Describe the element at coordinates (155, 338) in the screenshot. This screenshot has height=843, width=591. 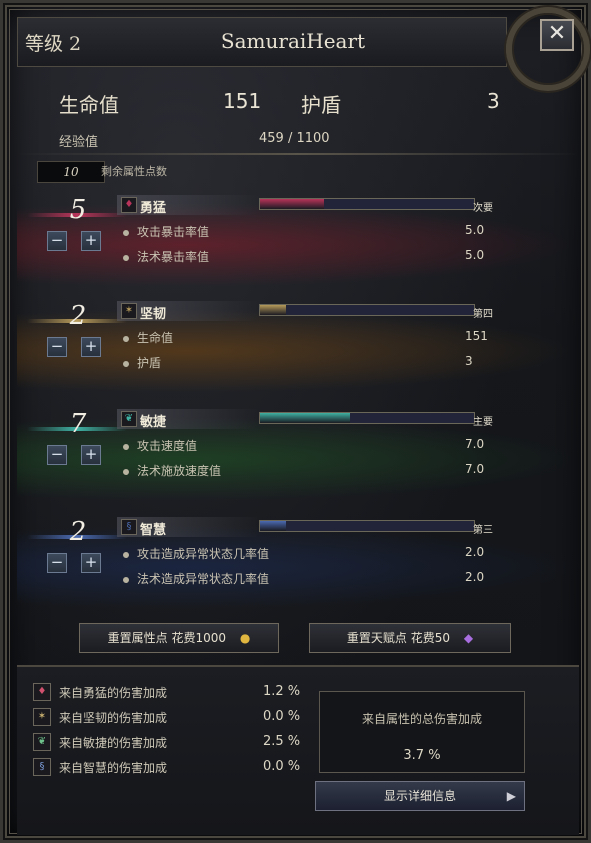
I see `row-label: 生命值` at that location.